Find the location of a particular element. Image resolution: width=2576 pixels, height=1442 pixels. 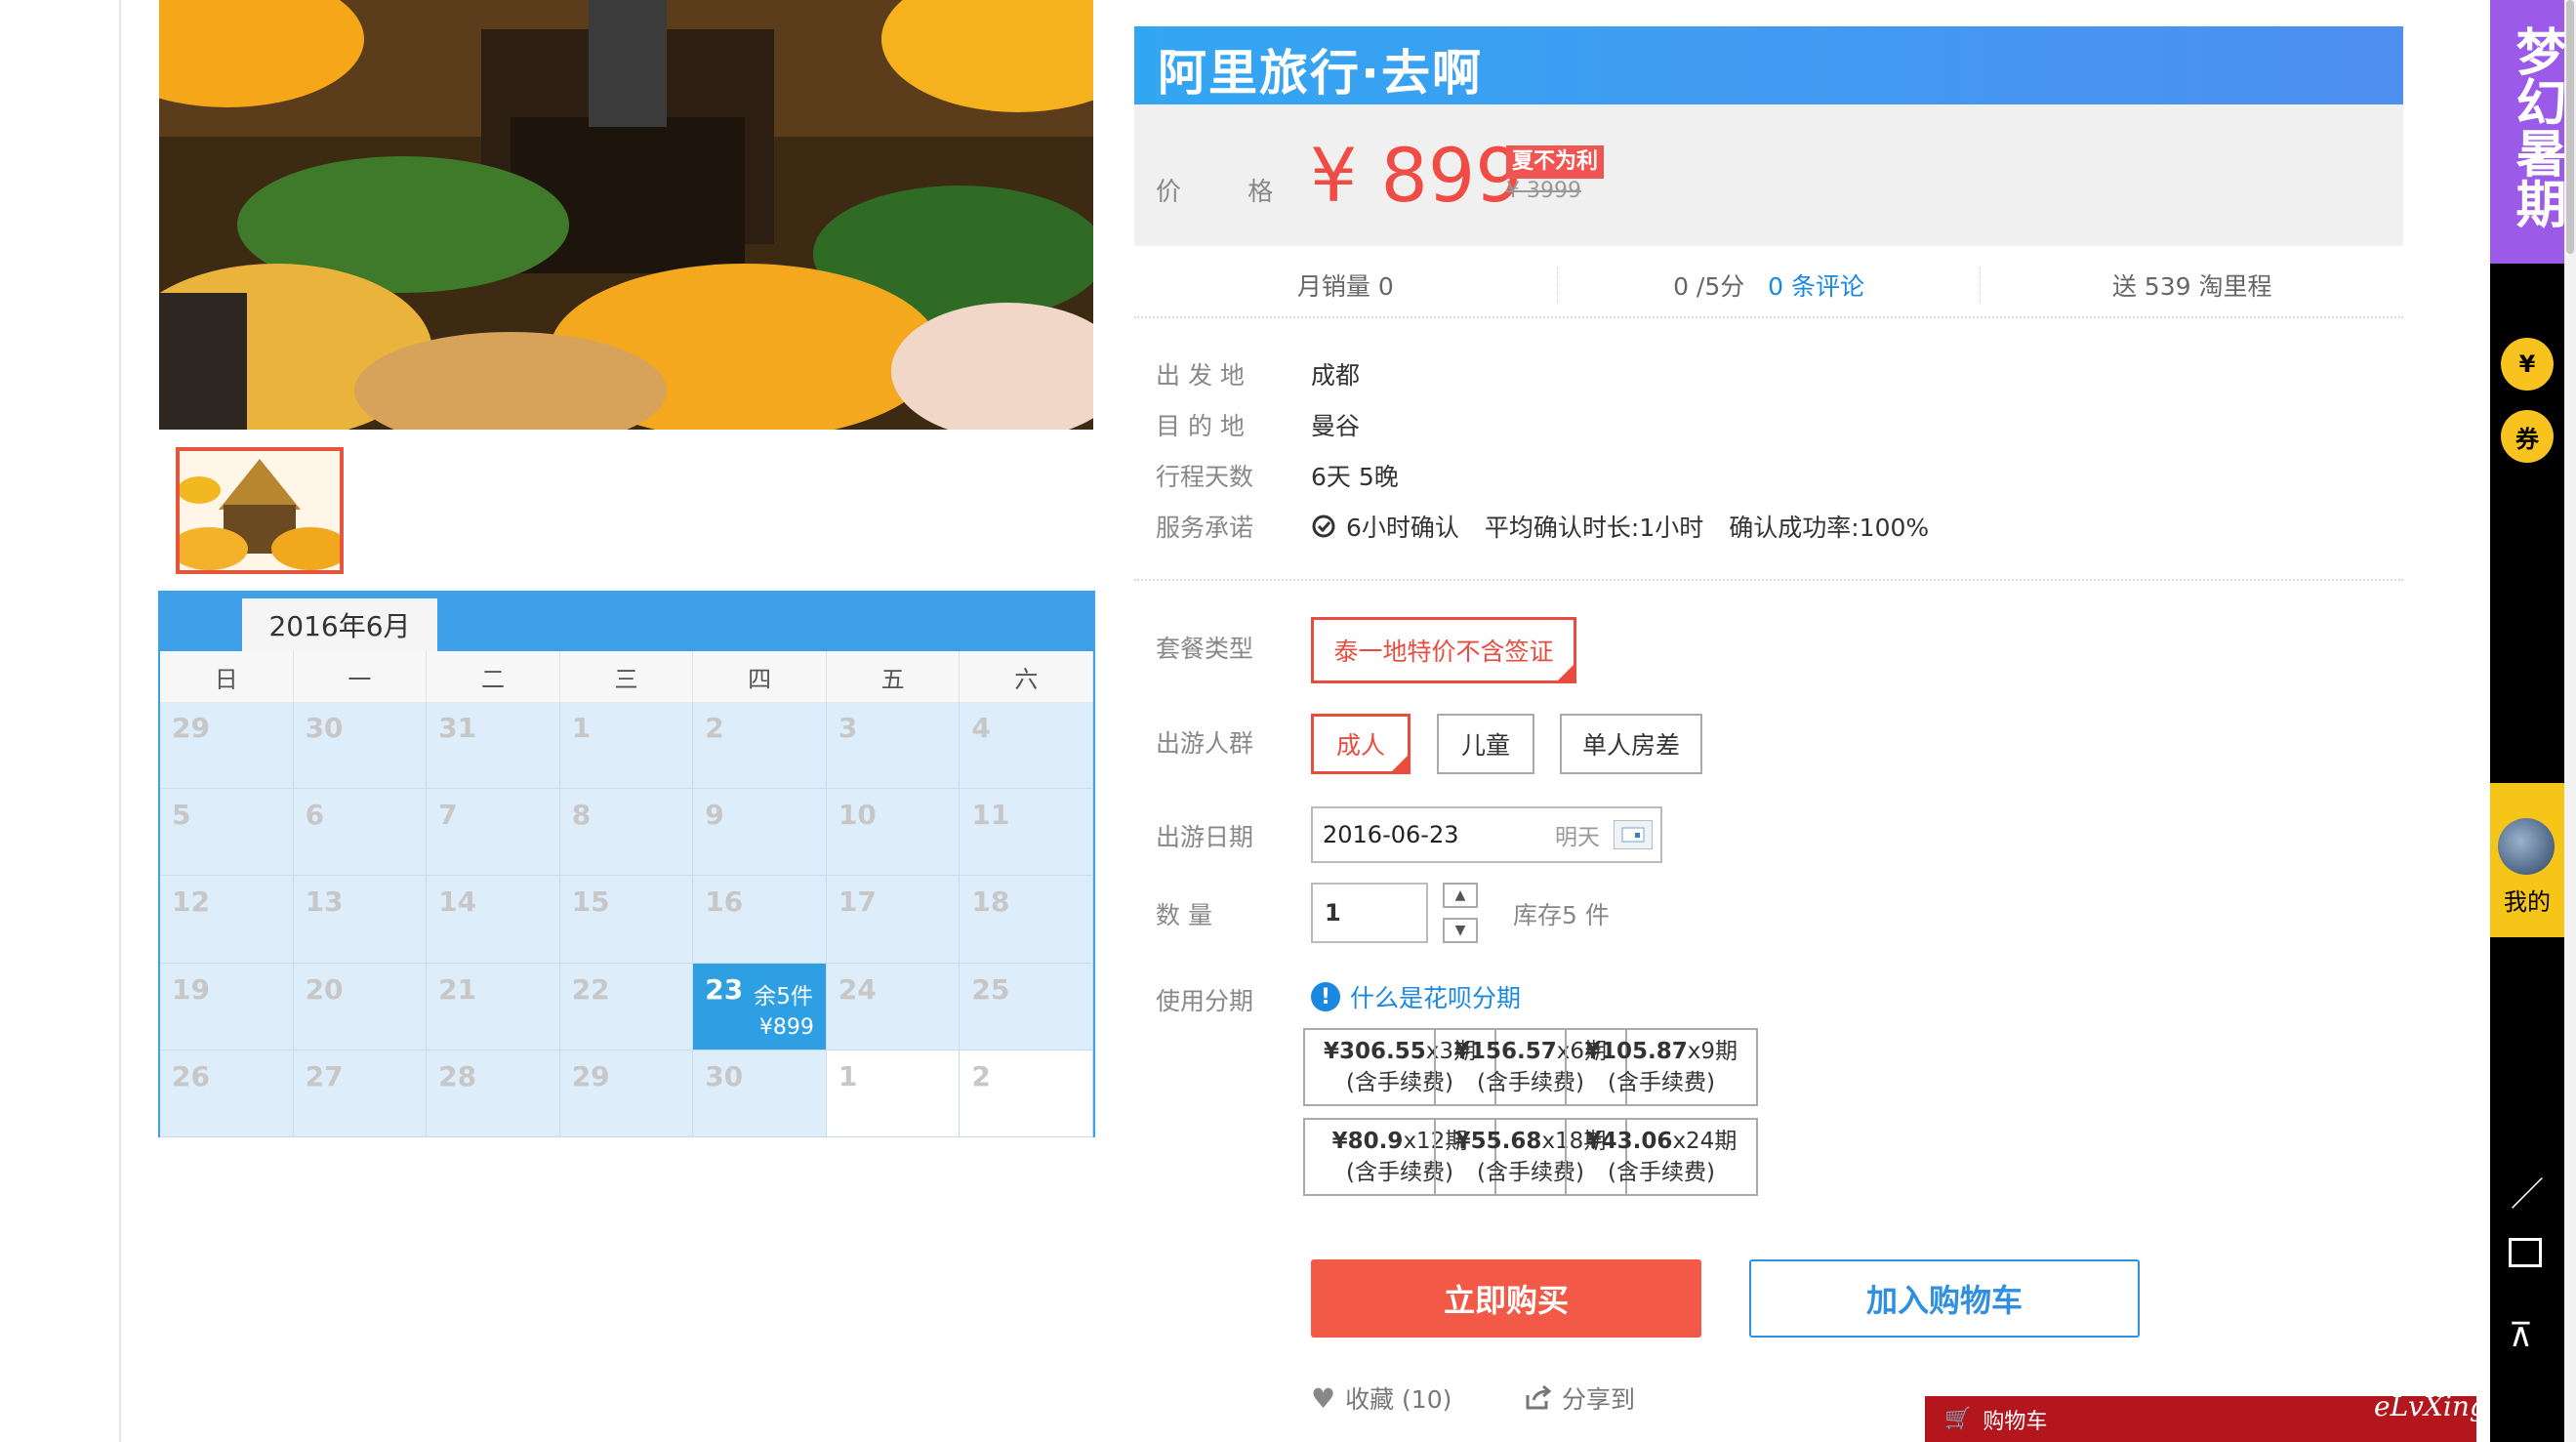

installment-label: 使用分期 is located at coordinates (1205, 1001).